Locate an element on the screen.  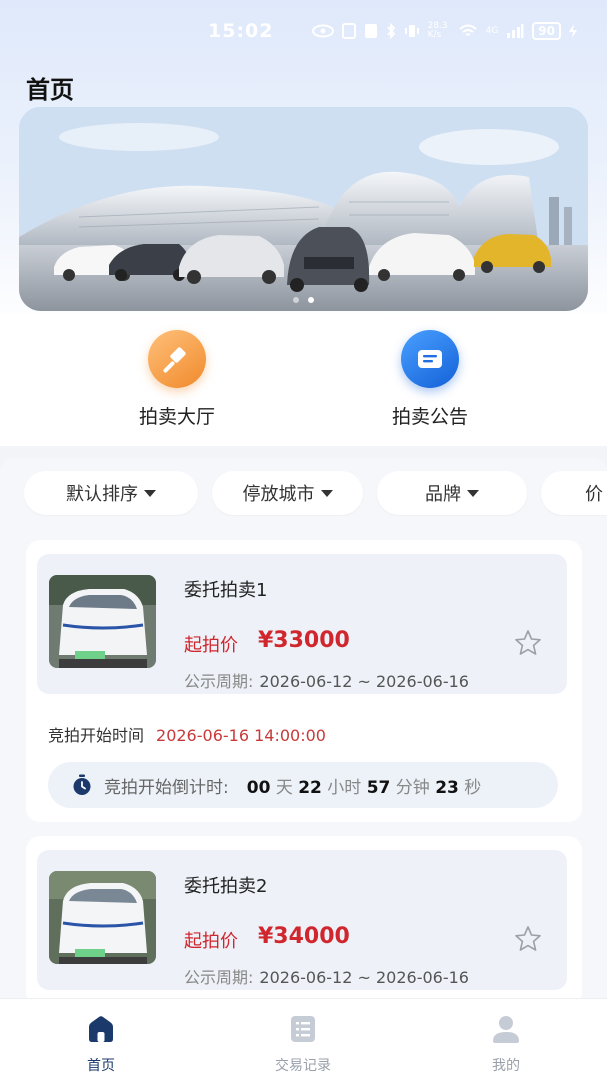
stopwatch-icon is located at coordinates (82, 784).